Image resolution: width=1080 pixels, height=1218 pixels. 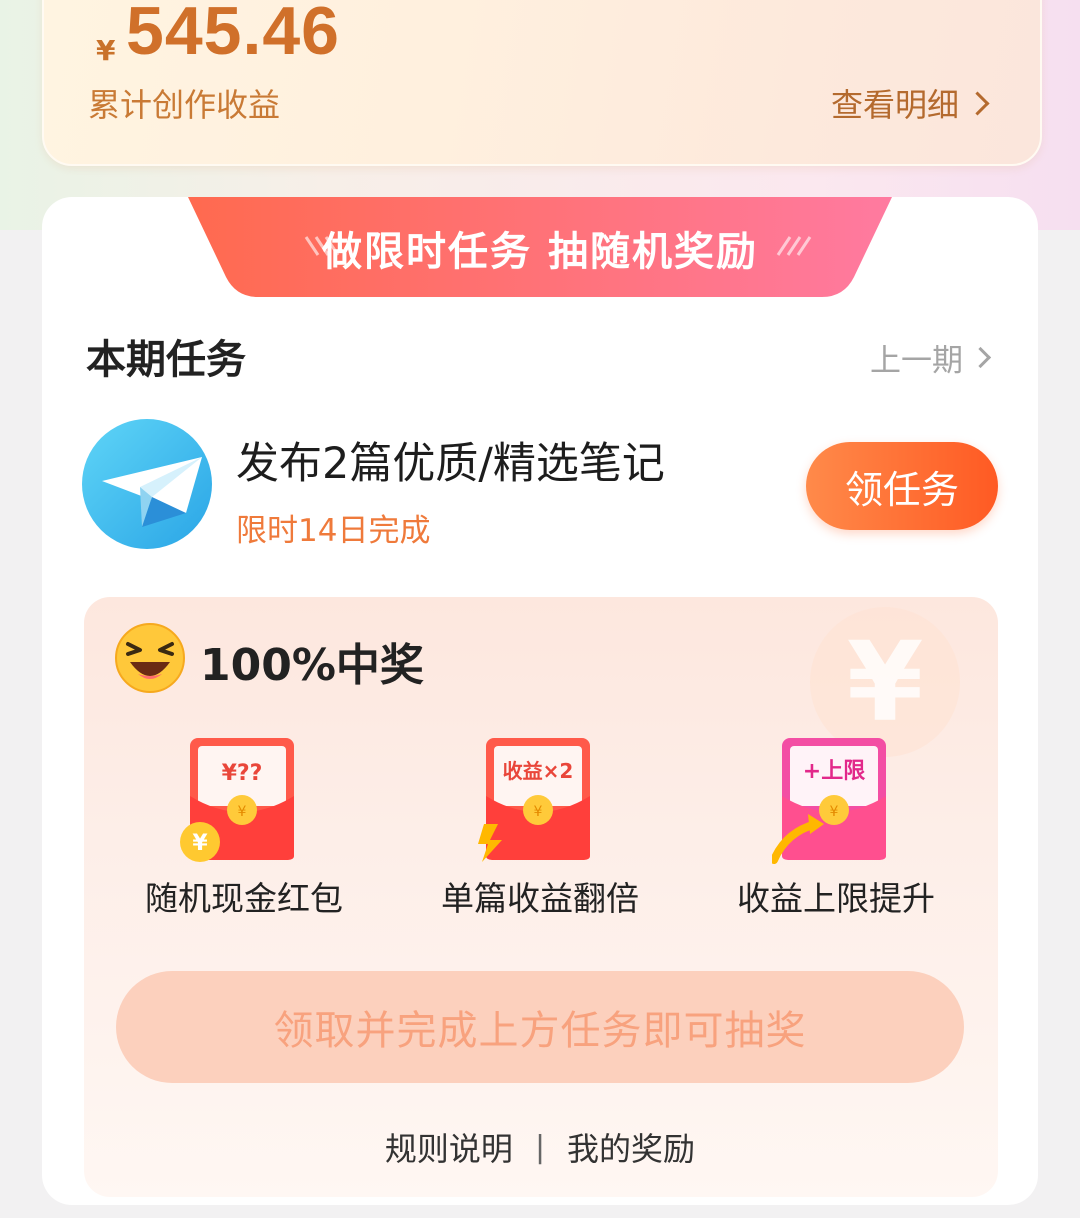 I want to click on envelope-card-text: ¥??, so click(x=242, y=773).